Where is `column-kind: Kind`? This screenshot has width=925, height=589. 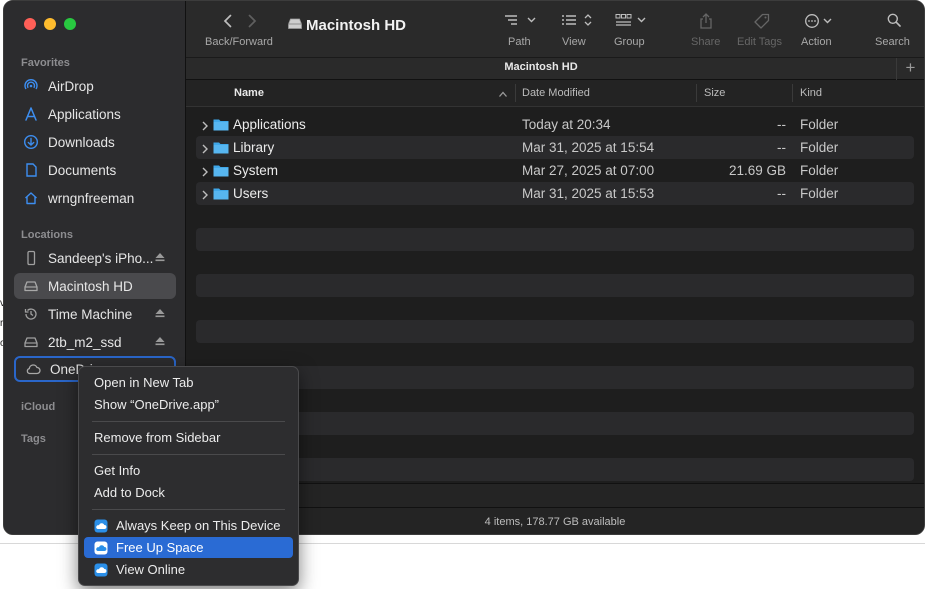
column-kind: Kind is located at coordinates (811, 93).